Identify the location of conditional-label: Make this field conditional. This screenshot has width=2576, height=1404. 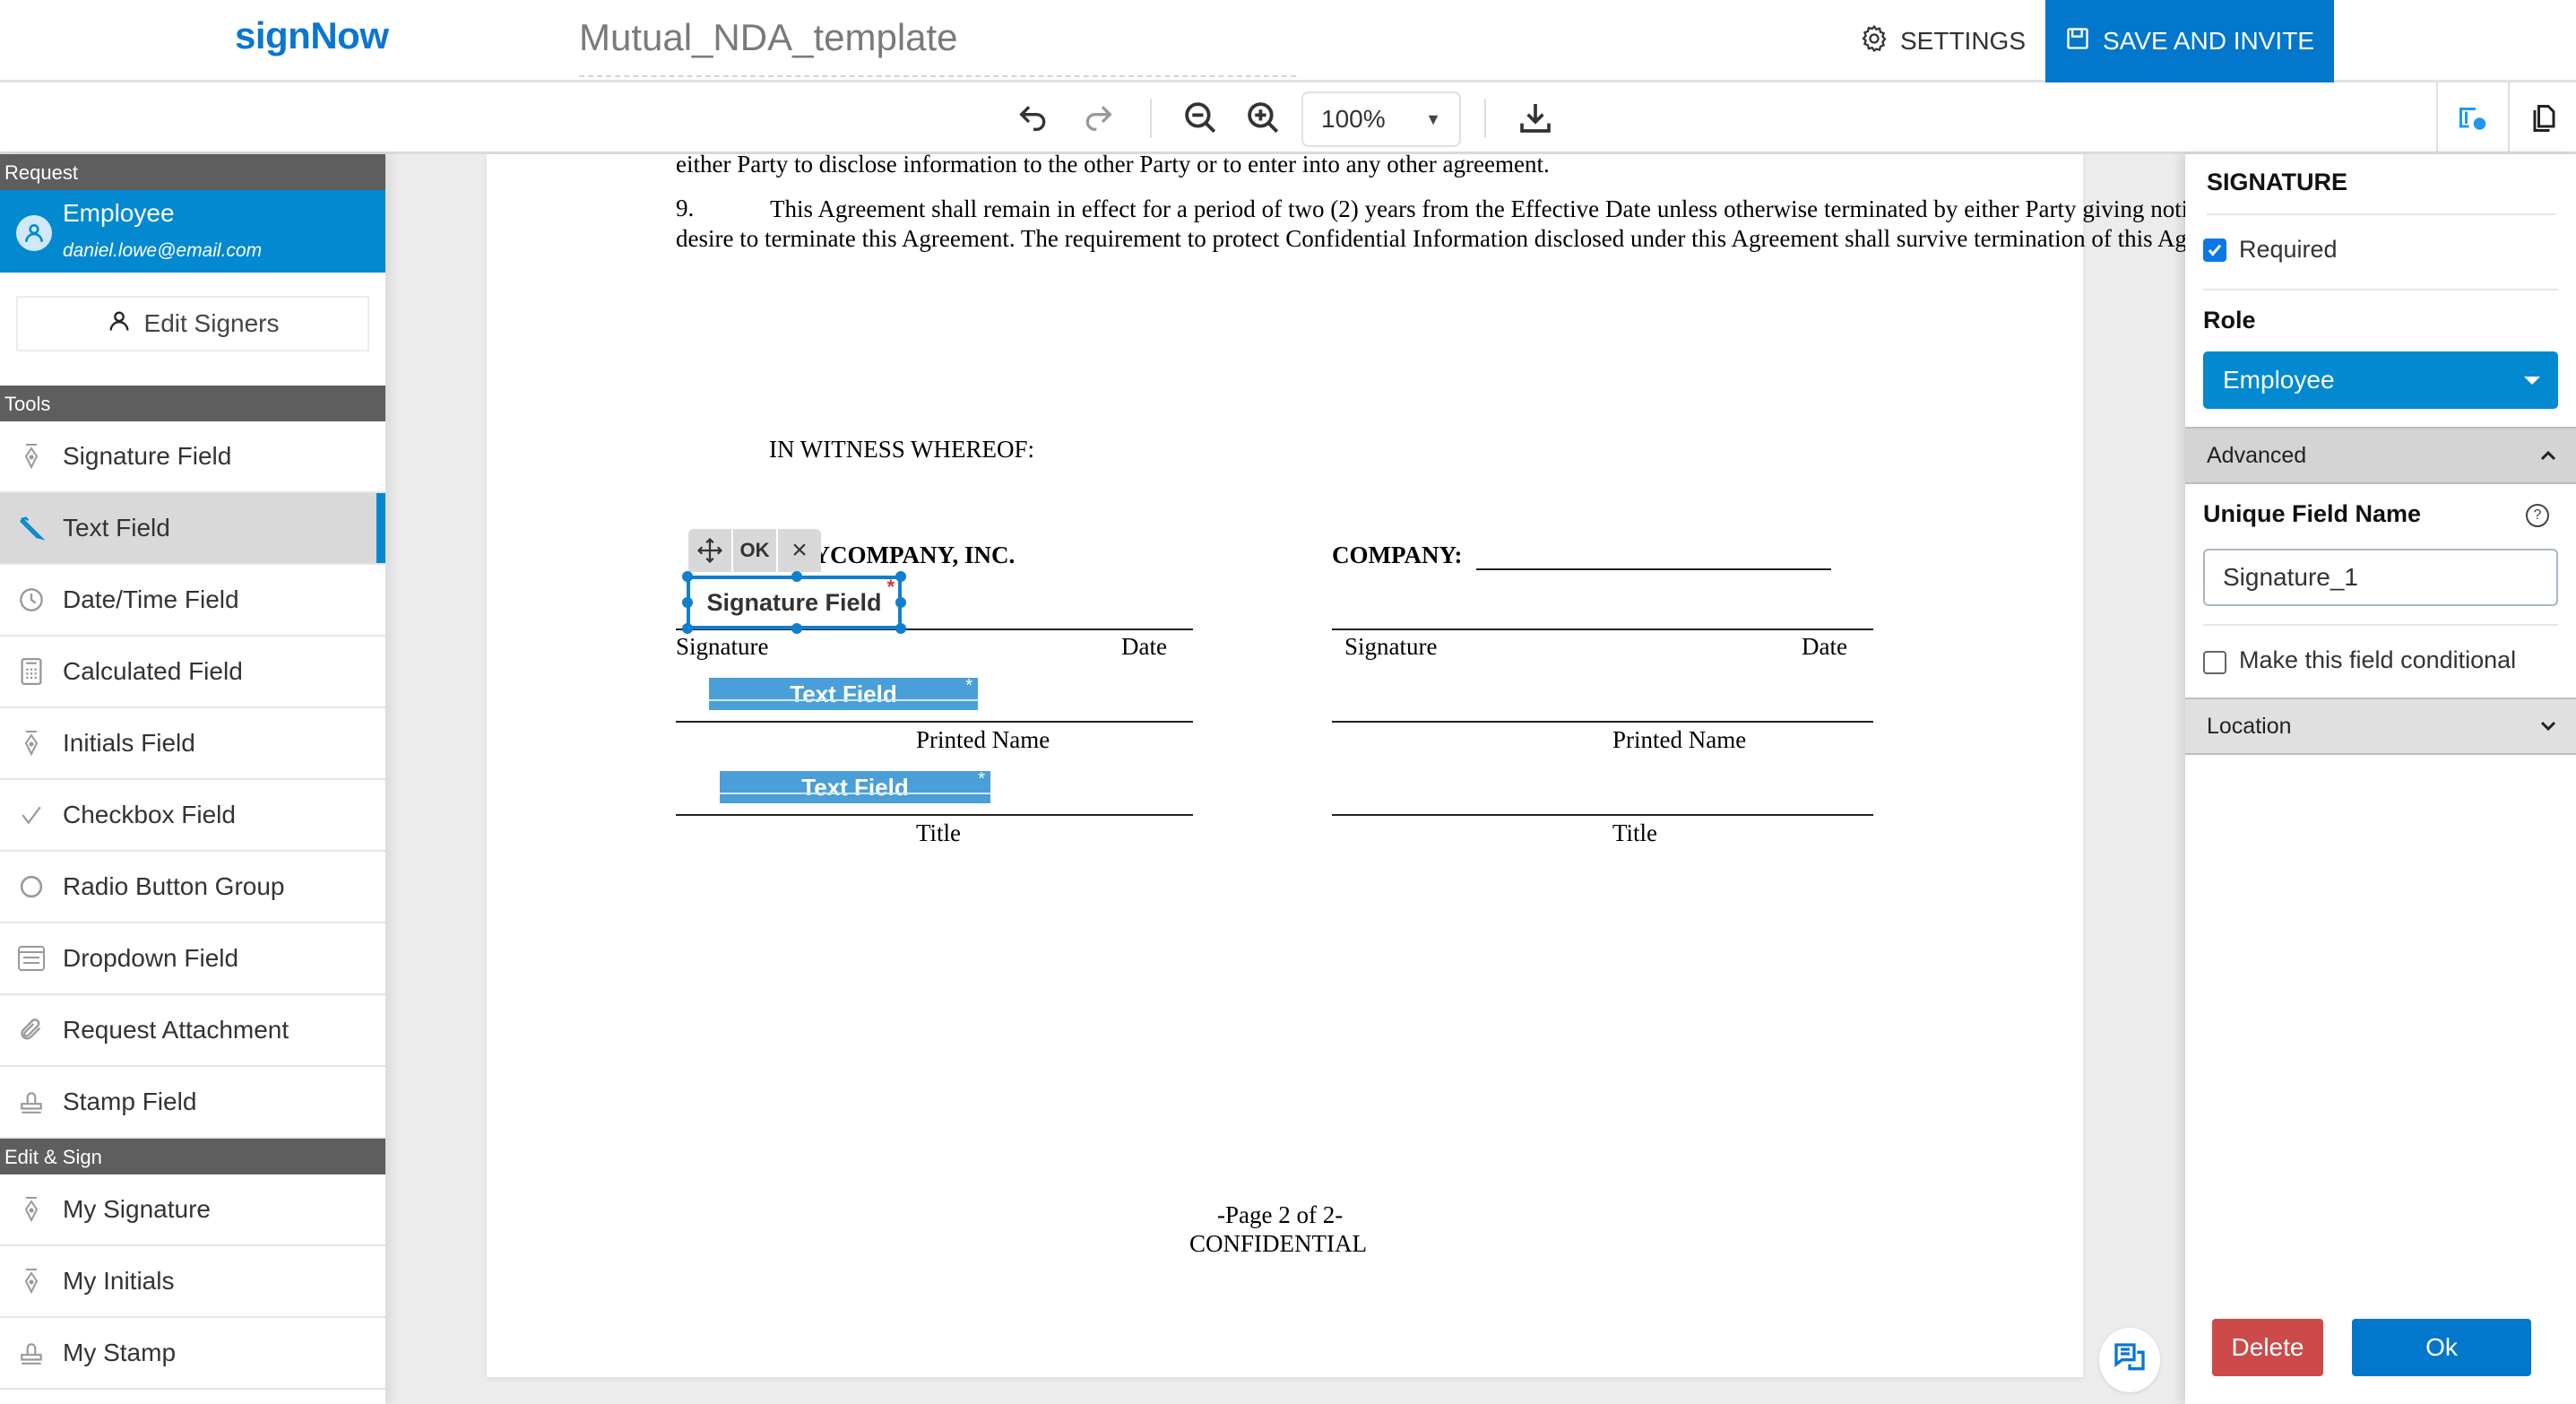
(2378, 660).